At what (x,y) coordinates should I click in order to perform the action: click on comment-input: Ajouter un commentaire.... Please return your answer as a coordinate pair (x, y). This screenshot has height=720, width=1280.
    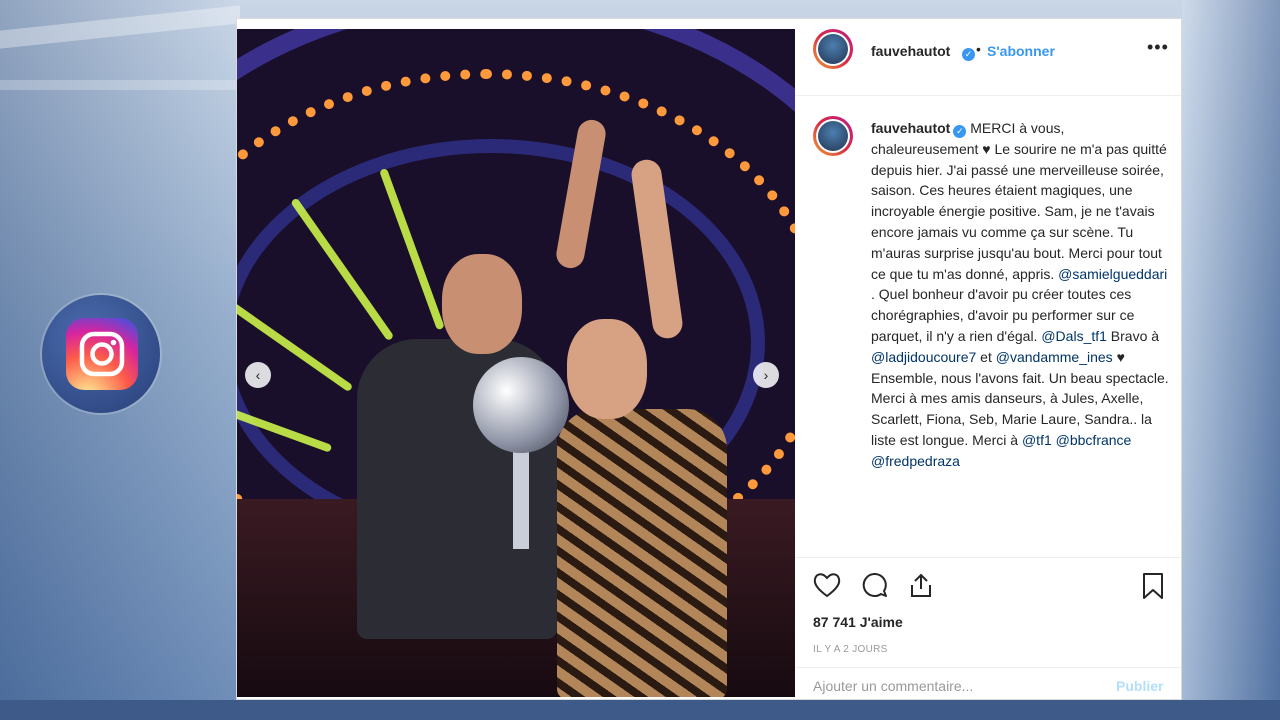
    Looking at the image, I should click on (893, 686).